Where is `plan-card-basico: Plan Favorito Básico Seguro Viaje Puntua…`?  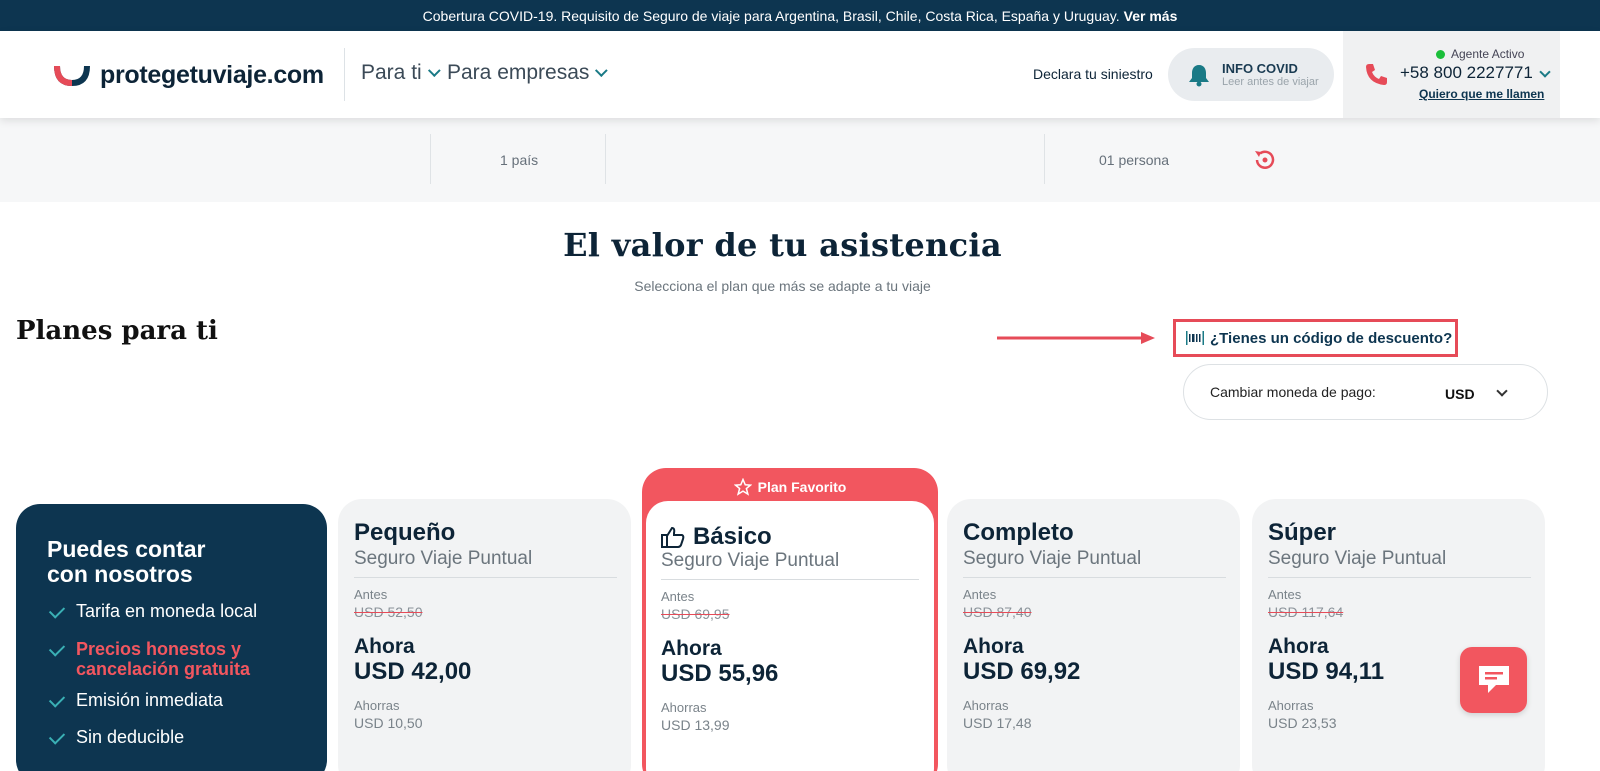
plan-card-basico: Plan Favorito Básico Seguro Viaje Puntua… is located at coordinates (790, 619).